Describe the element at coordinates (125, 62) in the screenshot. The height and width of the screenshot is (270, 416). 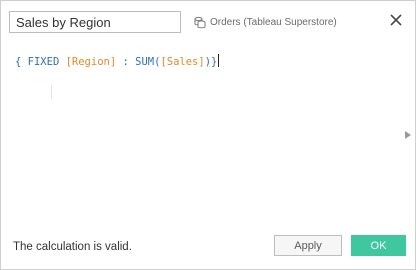
I see `colon-token: :` at that location.